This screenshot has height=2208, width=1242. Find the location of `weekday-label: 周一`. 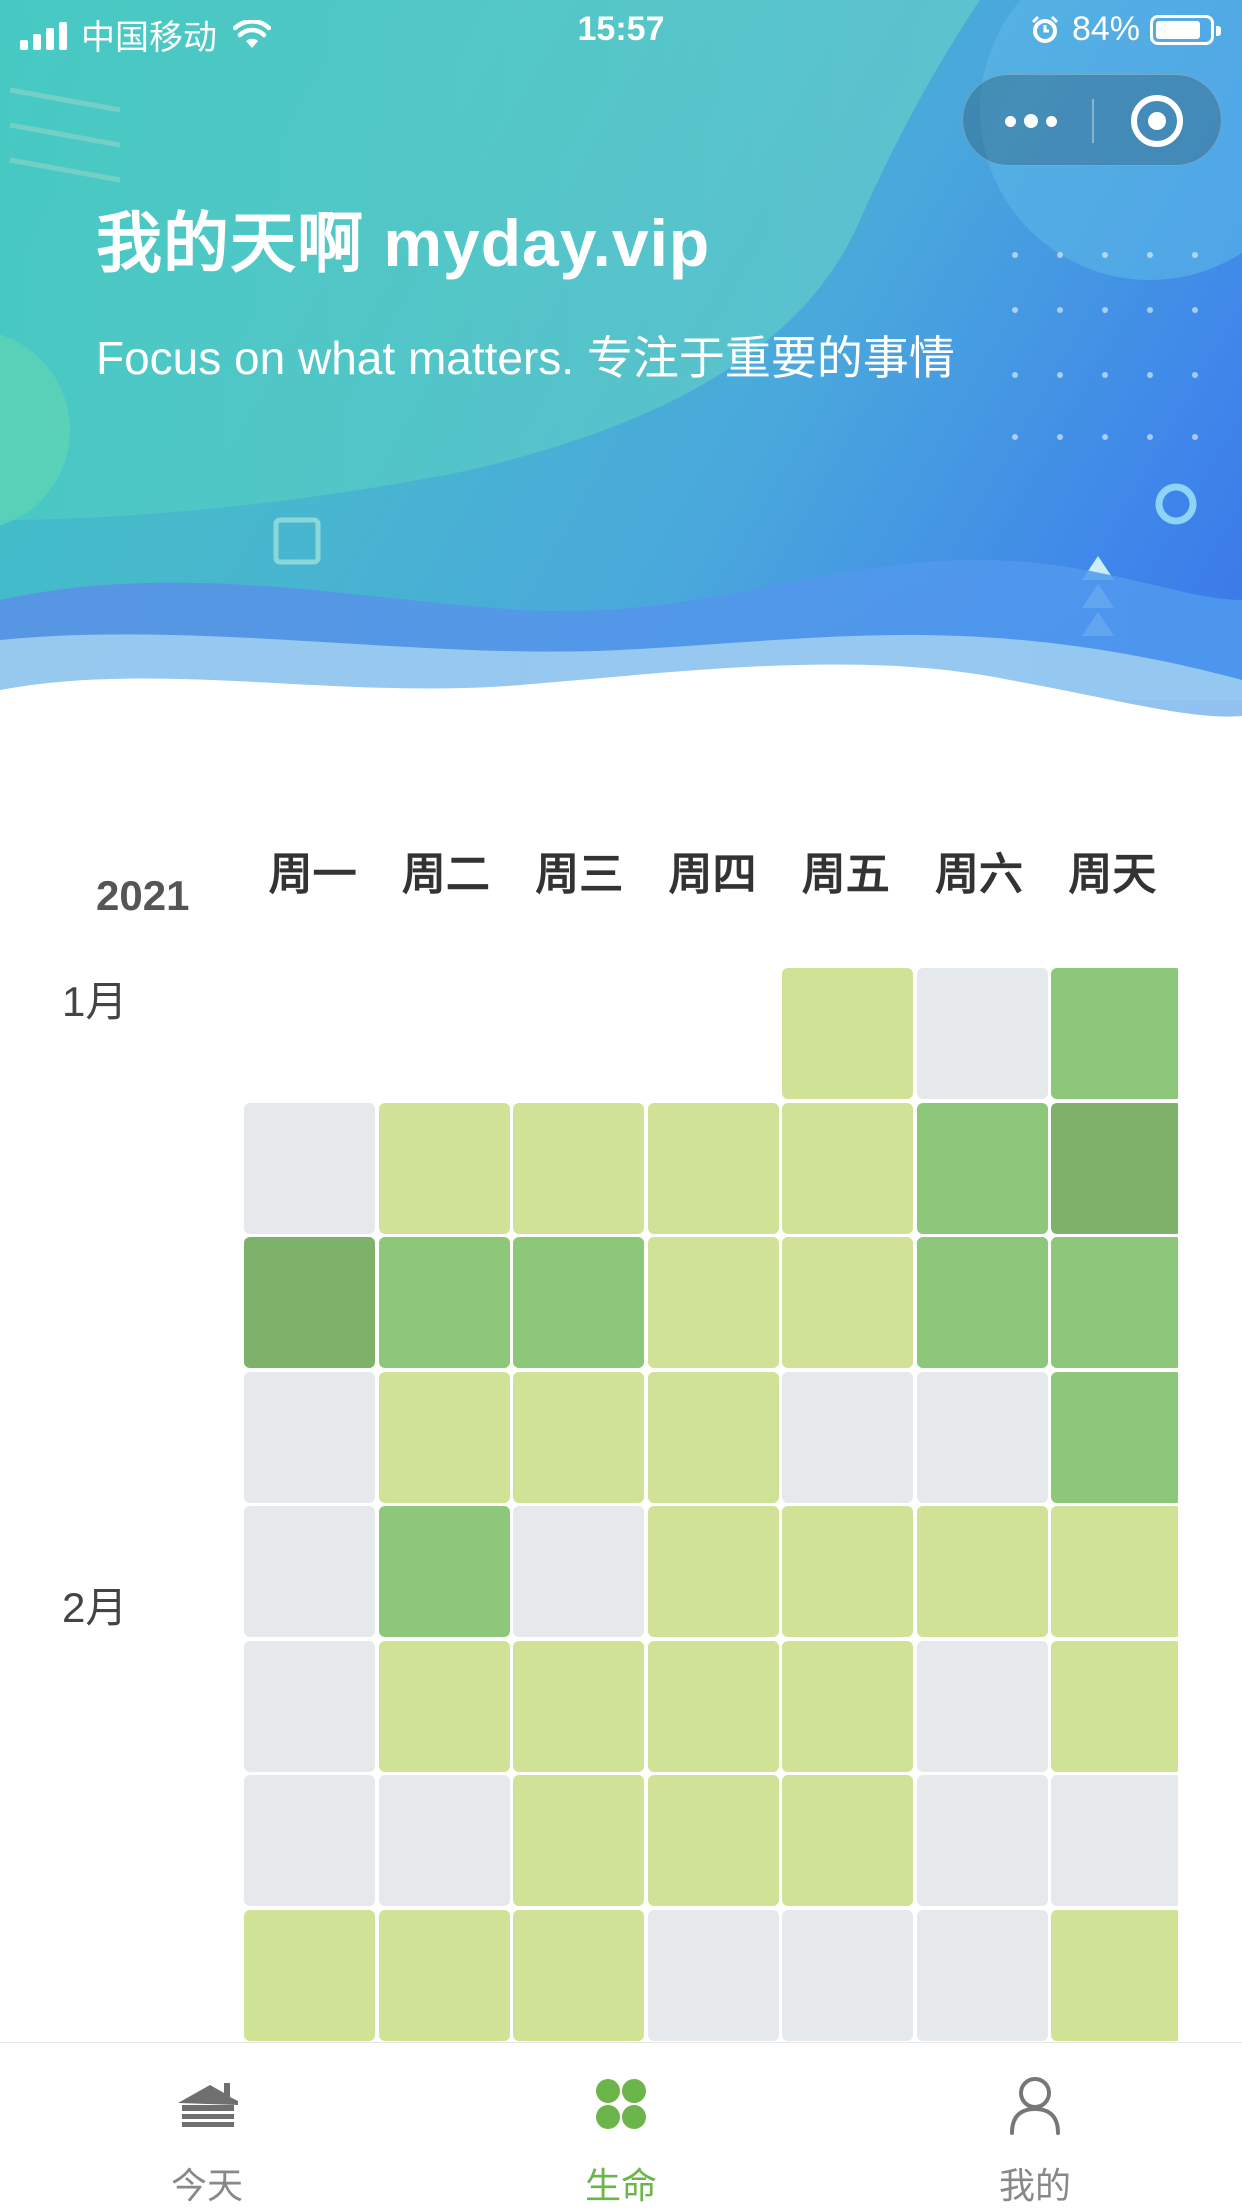

weekday-label: 周一 is located at coordinates (312, 874).